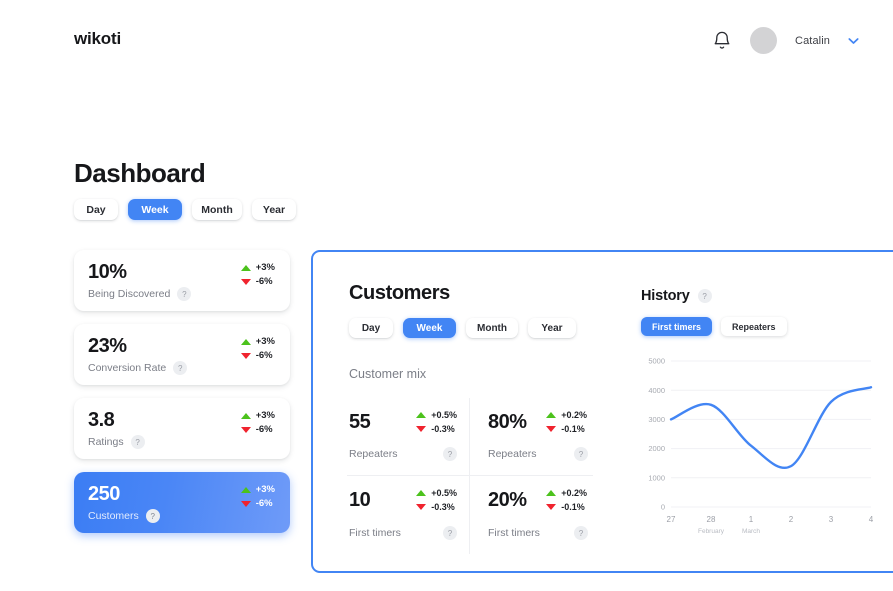 The image size is (893, 591). What do you see at coordinates (573, 429) in the screenshot?
I see `stat-delta-down-value: -0.1%` at bounding box center [573, 429].